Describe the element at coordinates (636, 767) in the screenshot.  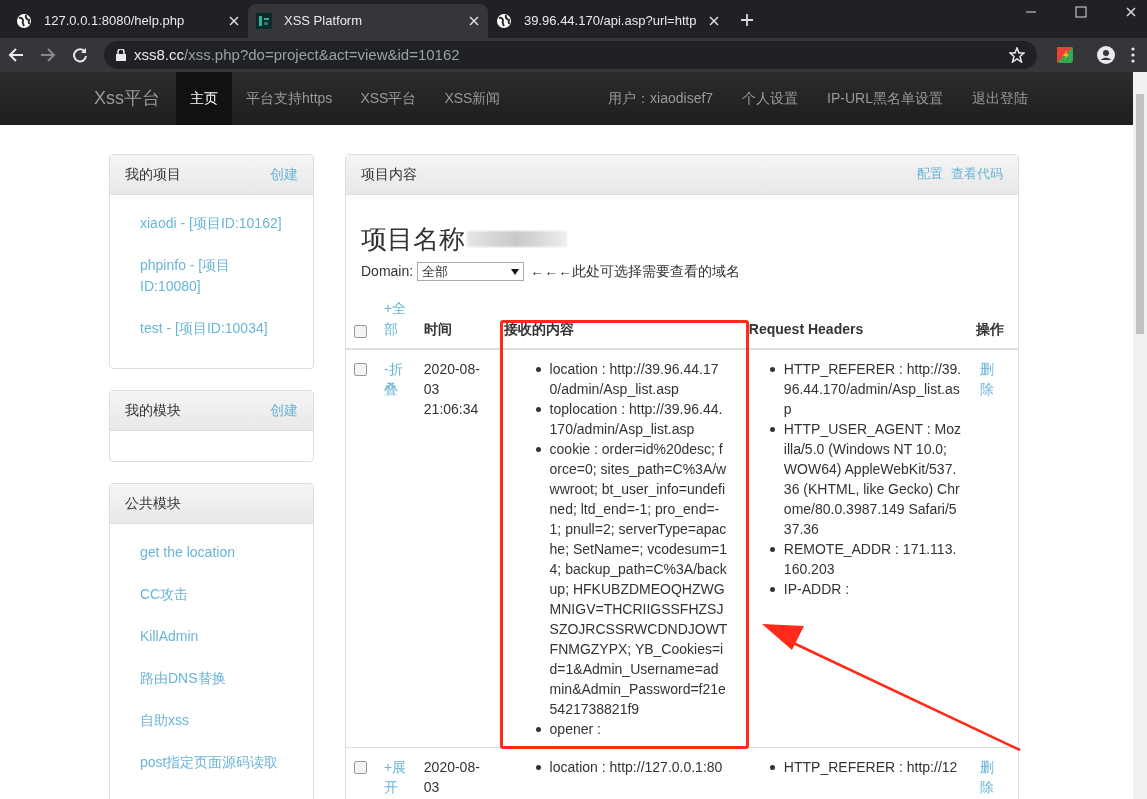
I see `list-item-text: location : http://127.0.0.1:80` at that location.